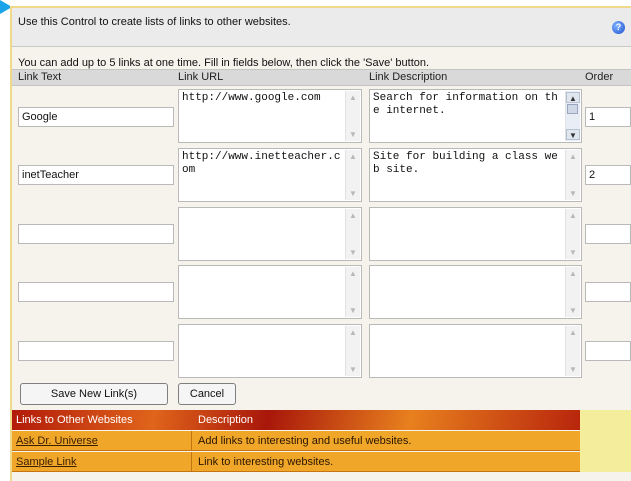 The image size is (631, 481). Describe the element at coordinates (266, 462) in the screenshot. I see `link-description-text: Link to interesting websites.` at that location.